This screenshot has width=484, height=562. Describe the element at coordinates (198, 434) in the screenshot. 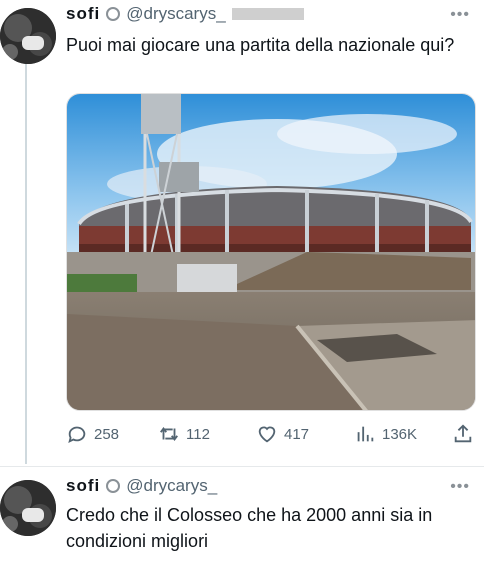

I see `retweet-count: 112` at that location.